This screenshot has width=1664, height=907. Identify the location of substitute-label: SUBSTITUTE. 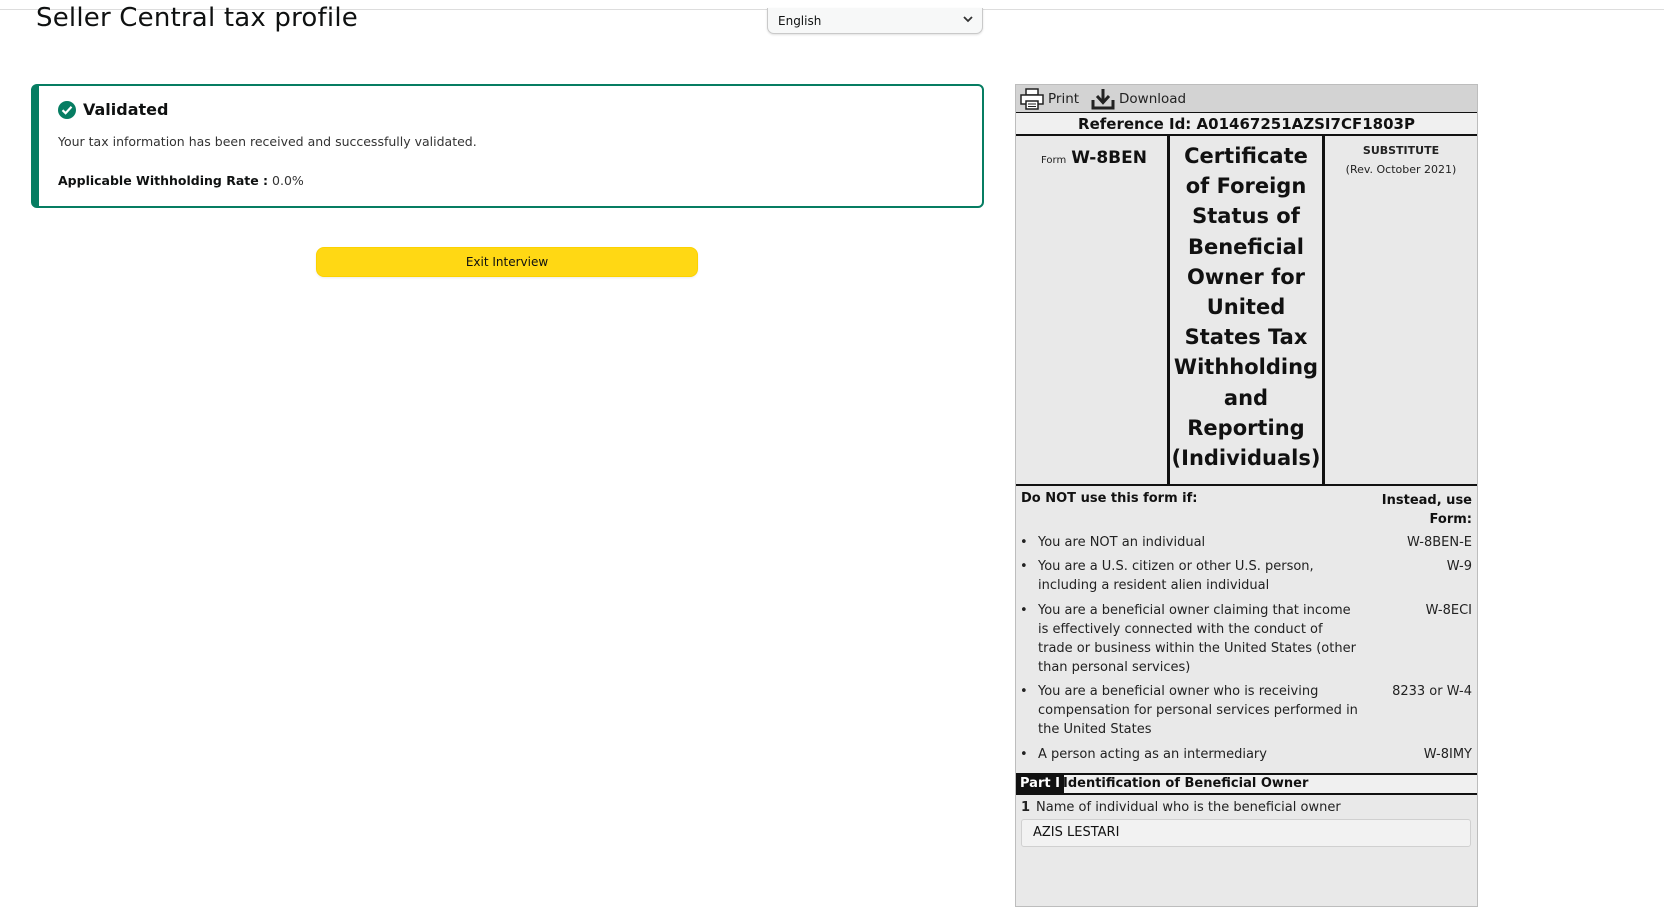
(1401, 150).